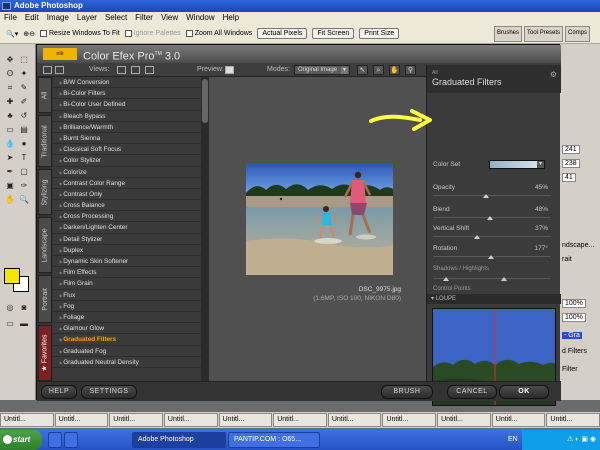 Image resolution: width=600 pixels, height=450 pixels. I want to click on stamp-tool-icon: ♣, so click(10, 115).